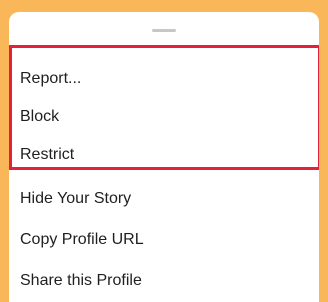  I want to click on menu-item-copy-profile-url: Copy Profile URL, so click(82, 240).